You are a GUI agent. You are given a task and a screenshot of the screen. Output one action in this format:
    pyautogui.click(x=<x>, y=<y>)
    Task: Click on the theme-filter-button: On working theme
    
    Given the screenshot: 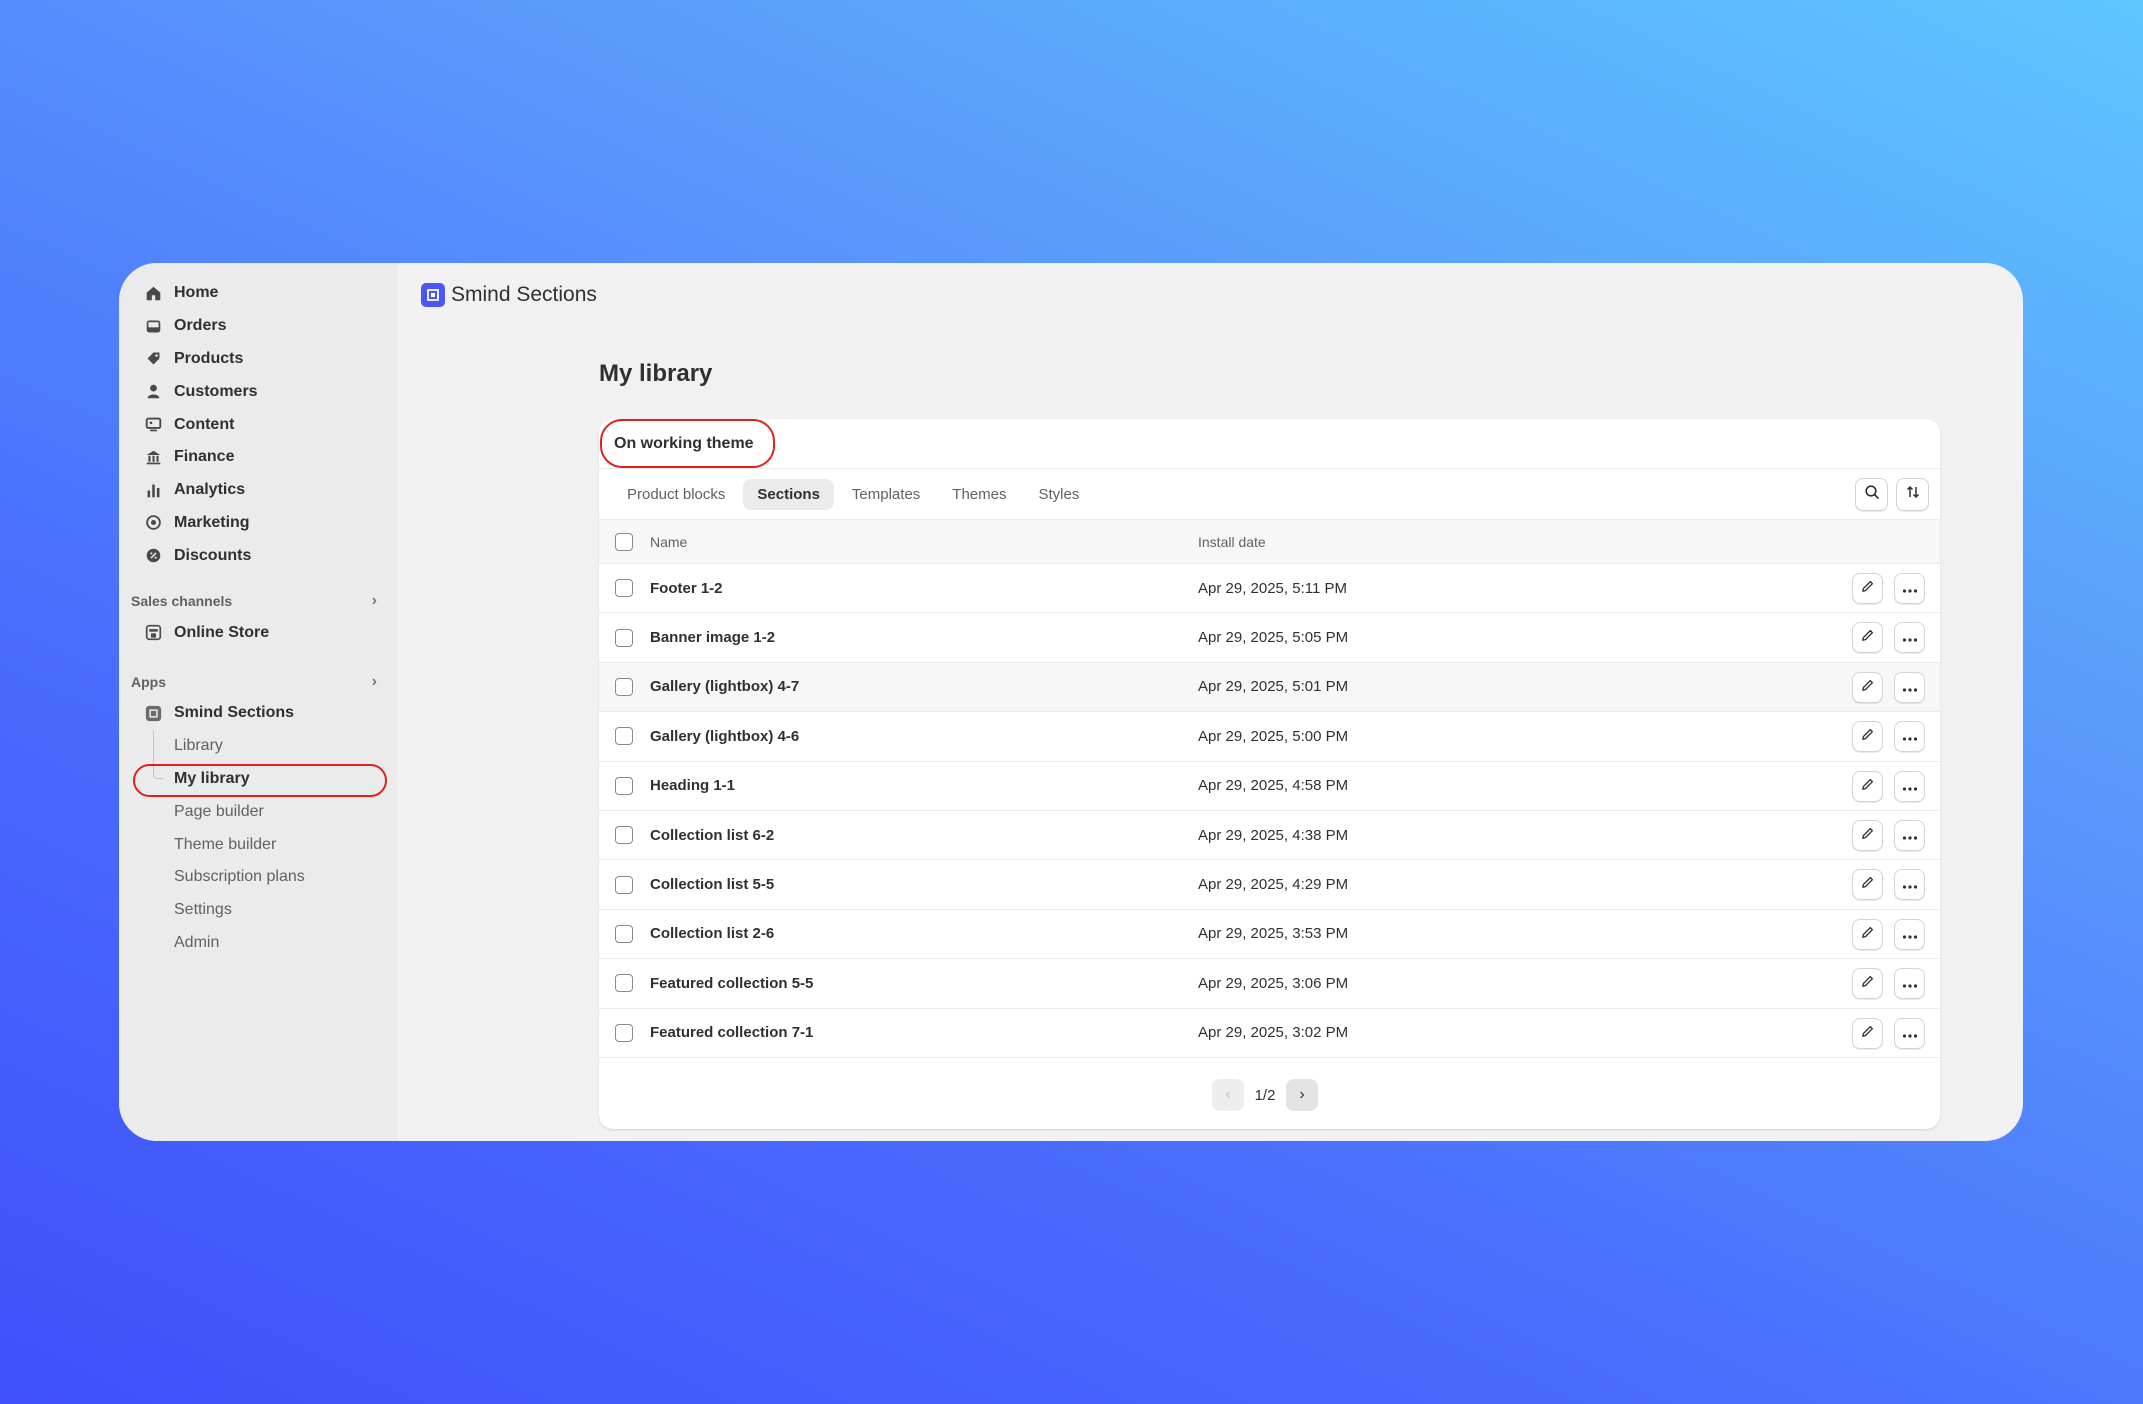 What is the action you would take?
    pyautogui.click(x=687, y=443)
    